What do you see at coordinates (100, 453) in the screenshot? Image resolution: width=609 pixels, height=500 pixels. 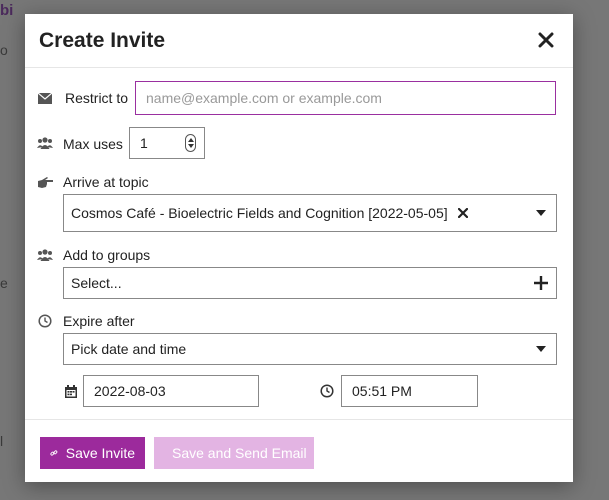 I see `save-invite-label: Save Invite` at bounding box center [100, 453].